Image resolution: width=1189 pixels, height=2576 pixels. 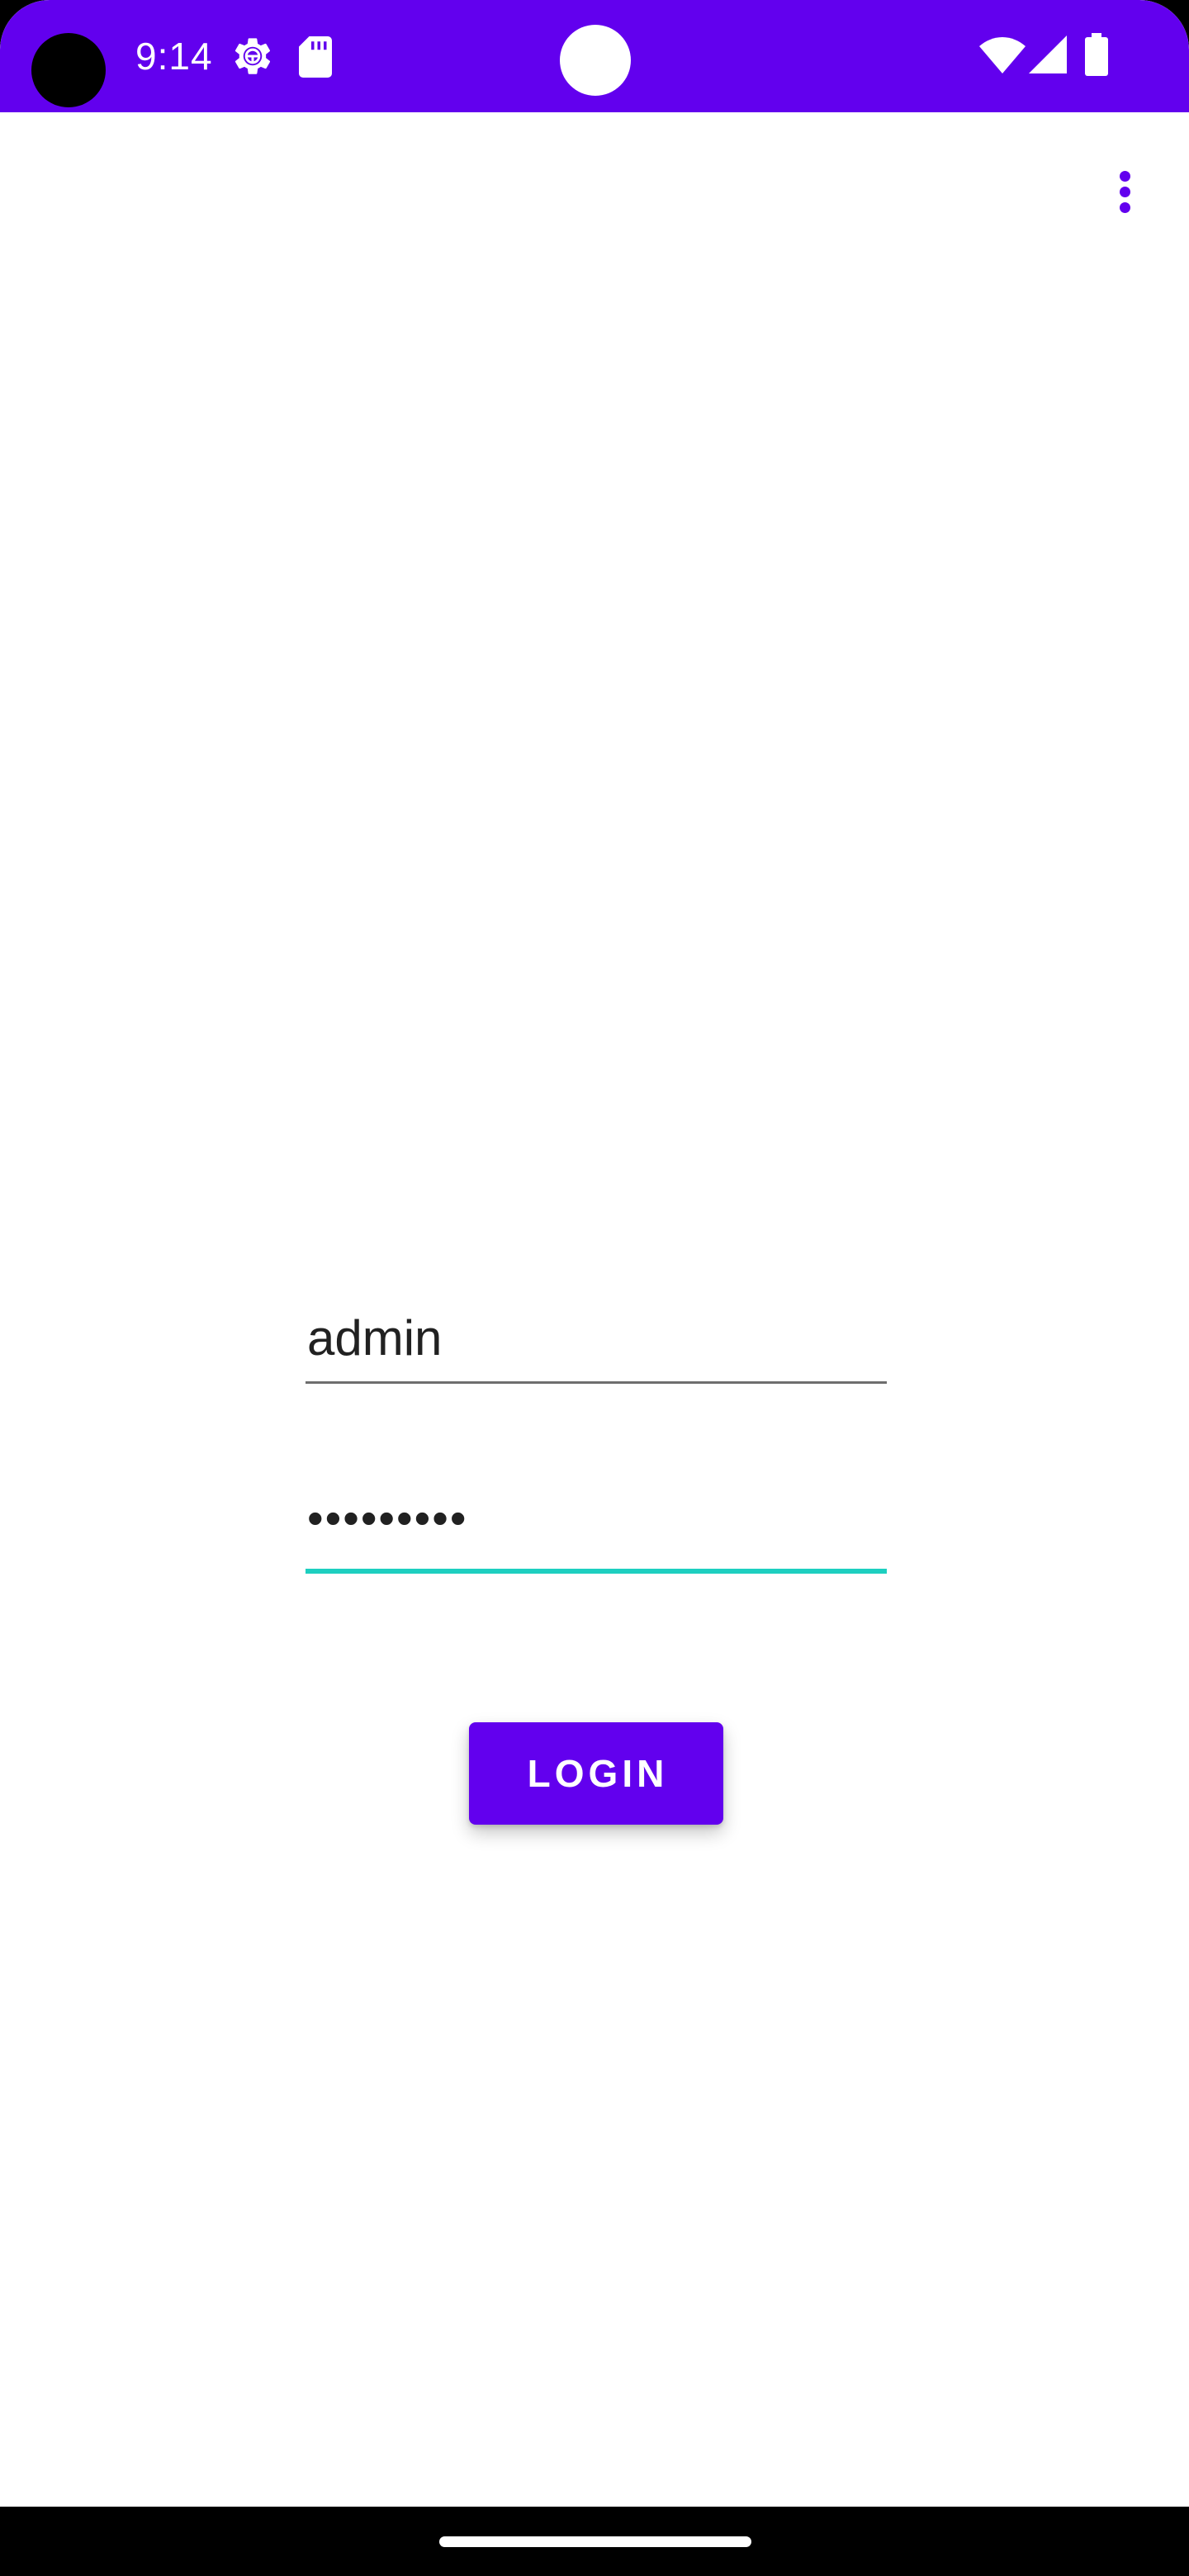 What do you see at coordinates (315, 57) in the screenshot?
I see `sd-card-icon` at bounding box center [315, 57].